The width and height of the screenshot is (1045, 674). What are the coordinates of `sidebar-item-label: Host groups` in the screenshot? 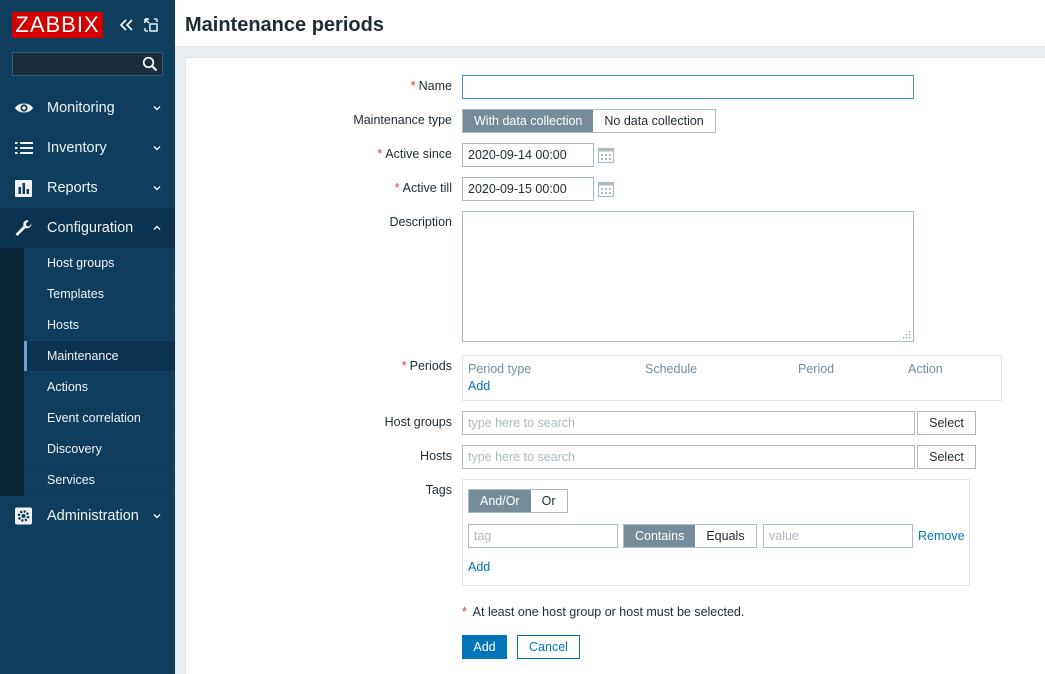 It's located at (81, 263).